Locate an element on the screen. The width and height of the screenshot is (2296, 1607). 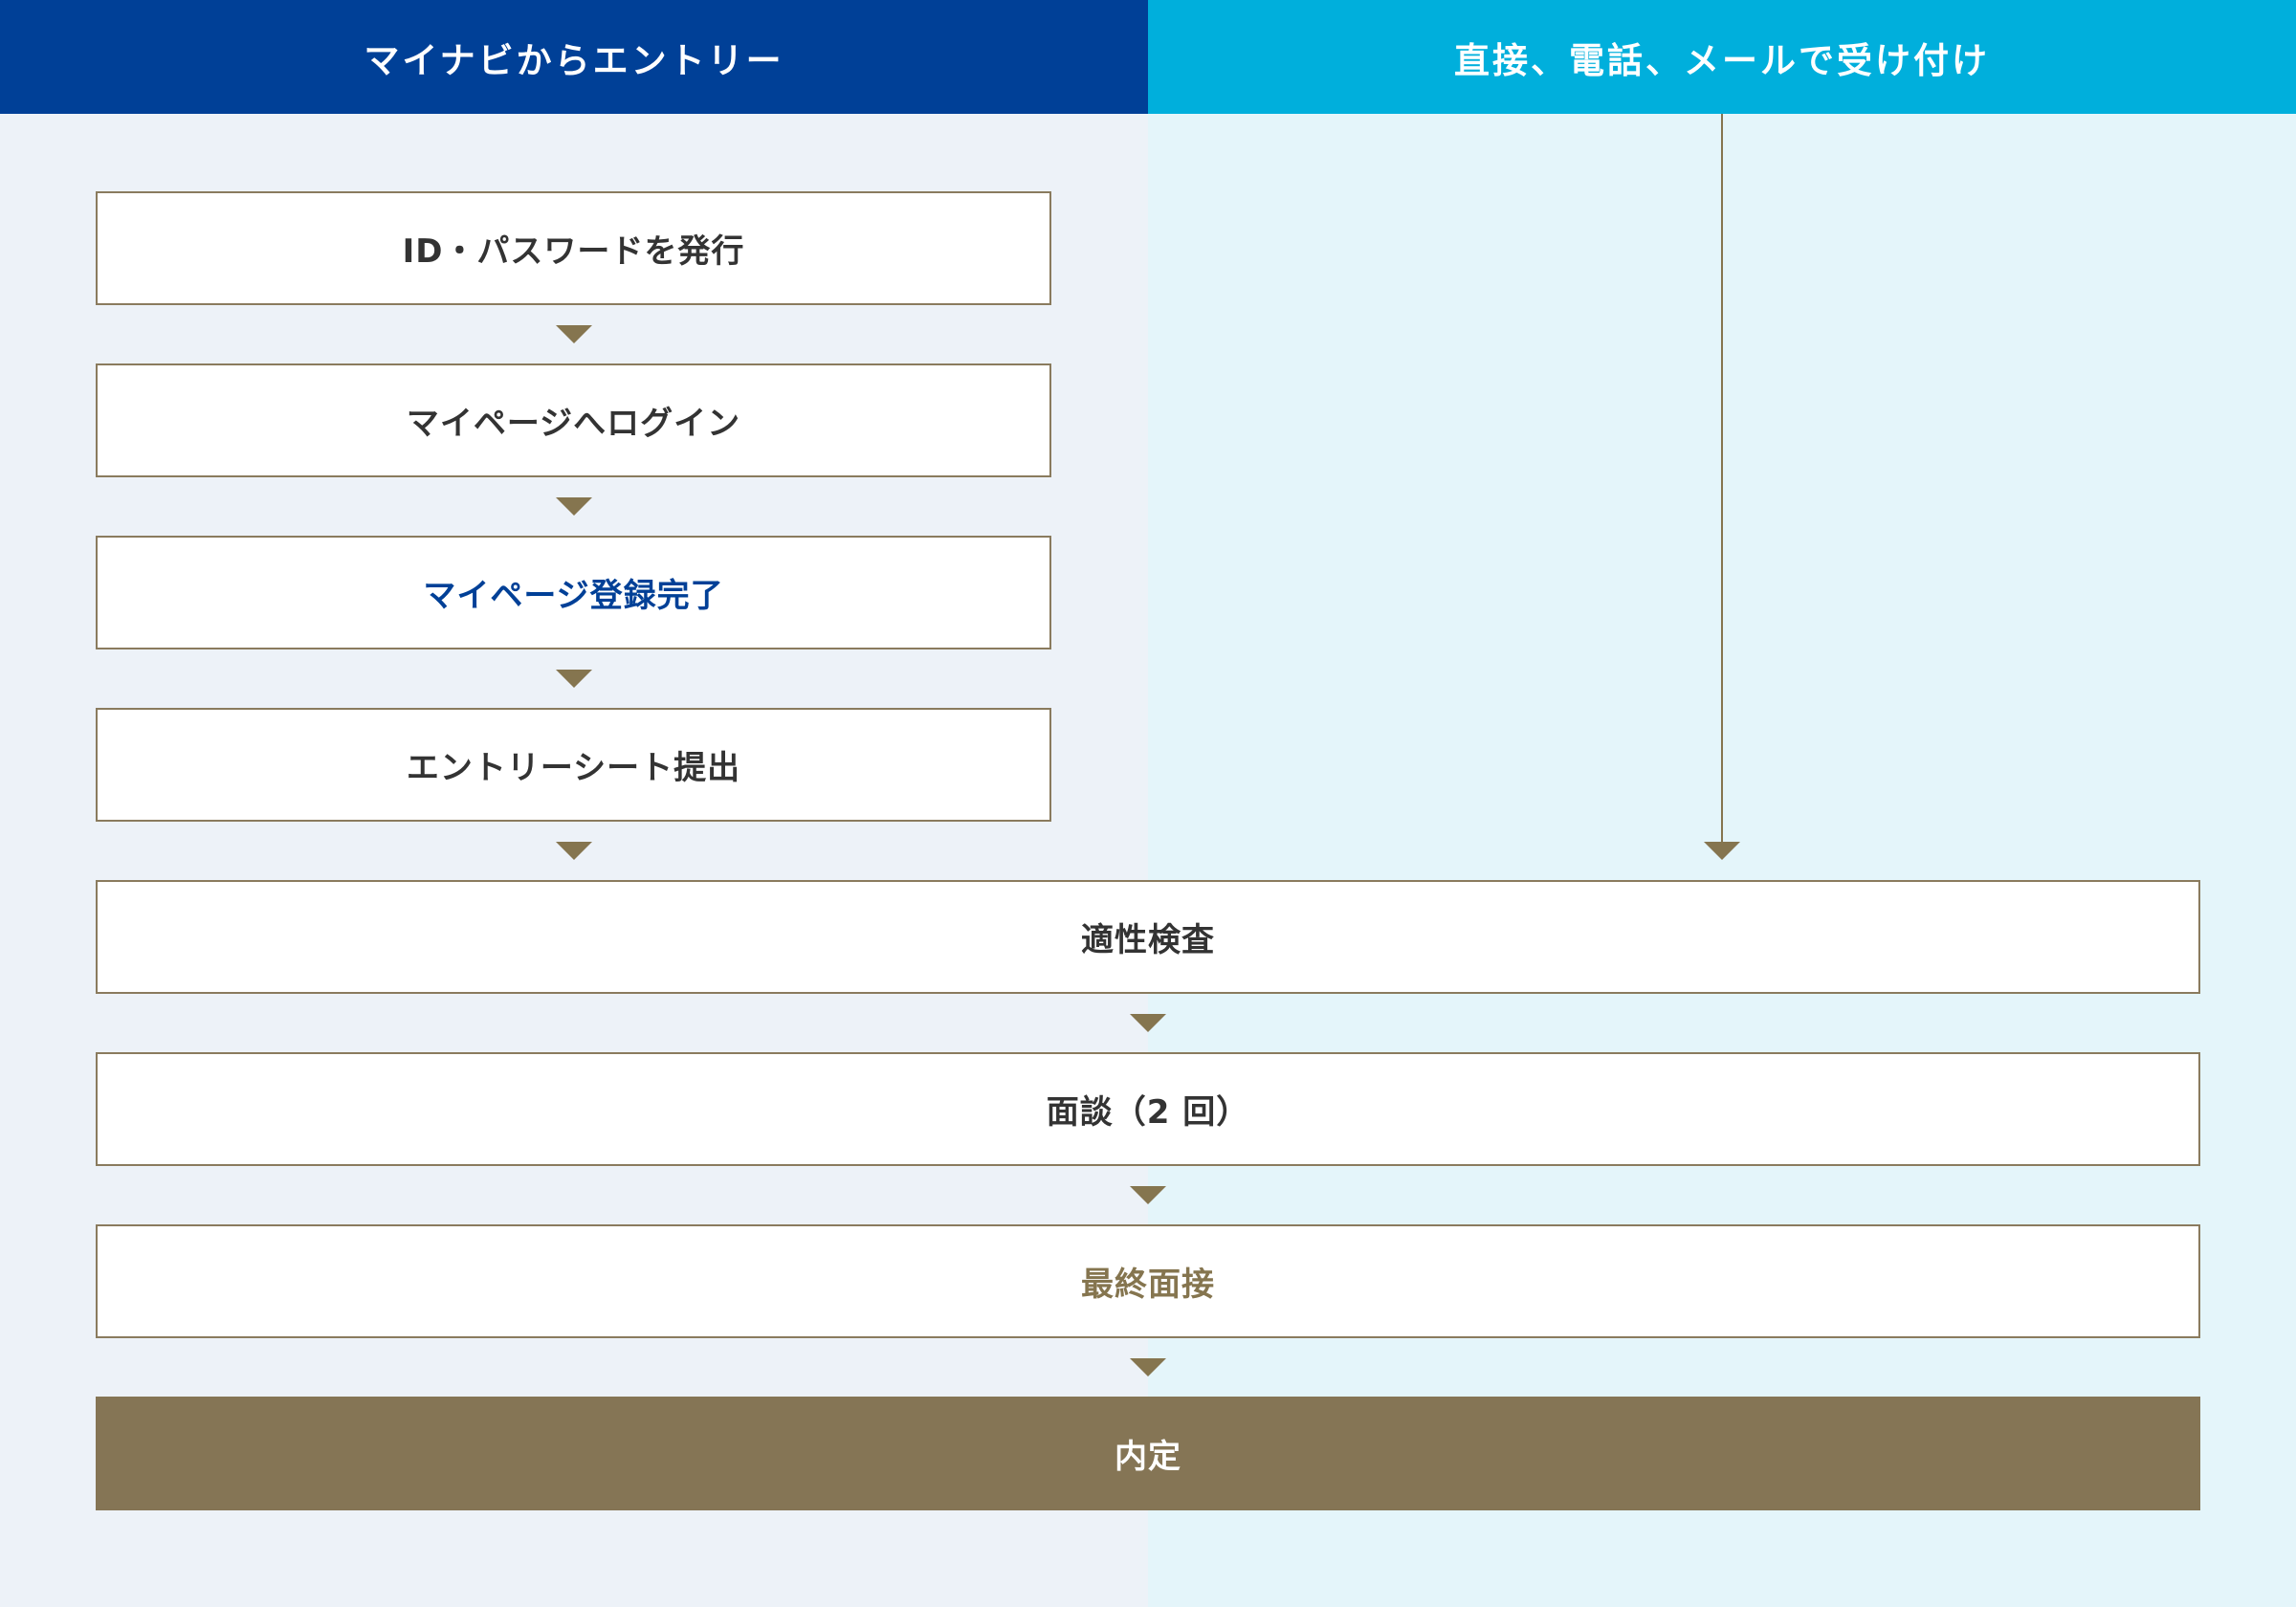
direct-entry-connector-line is located at coordinates (1722, 479).